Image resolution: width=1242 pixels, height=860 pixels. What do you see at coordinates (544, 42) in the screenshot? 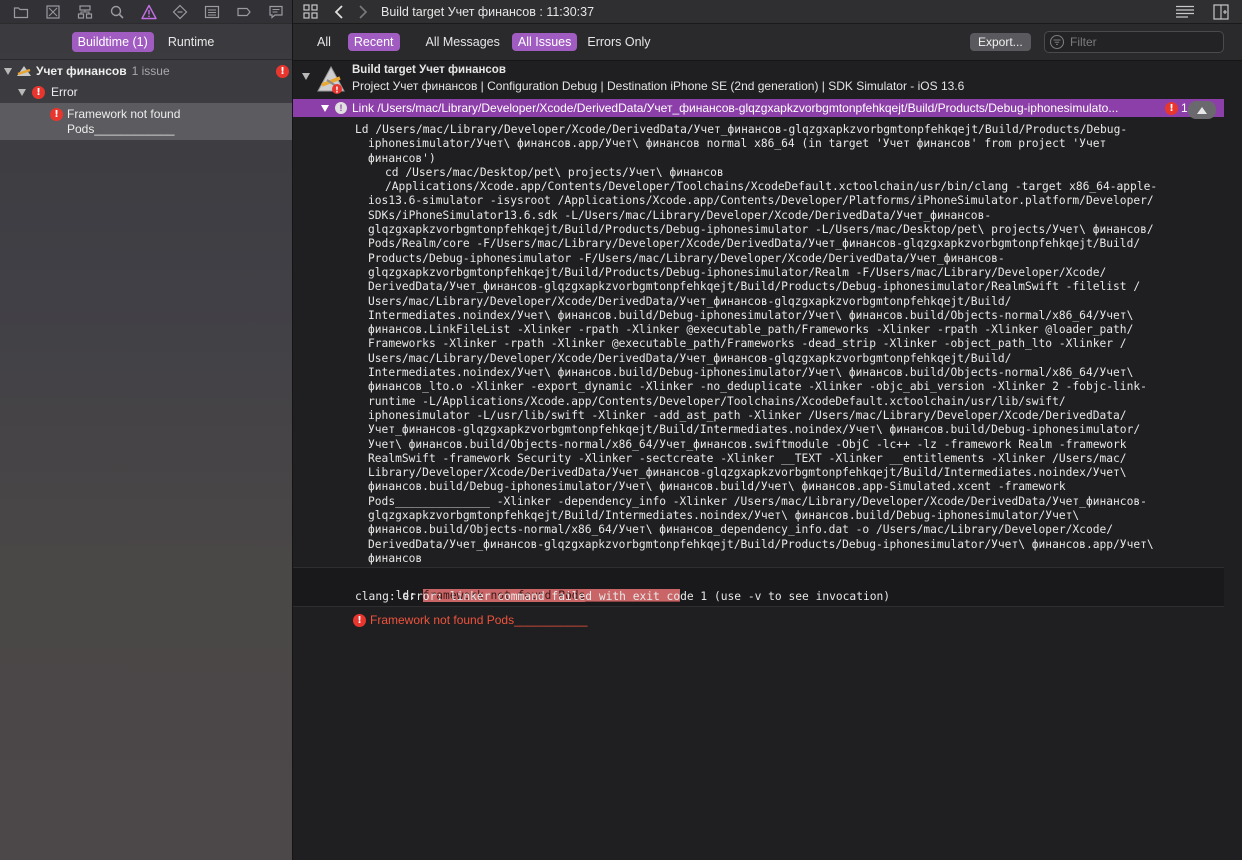
I see `all-issues-button: All Issues` at bounding box center [544, 42].